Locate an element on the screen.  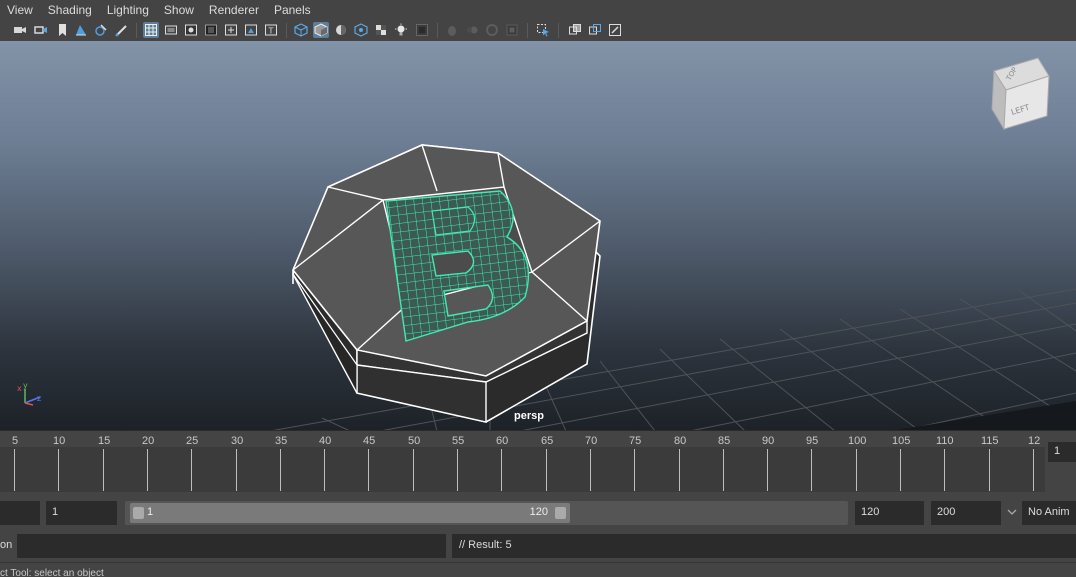
time-tick-label: 45 is located at coordinates (369, 441).